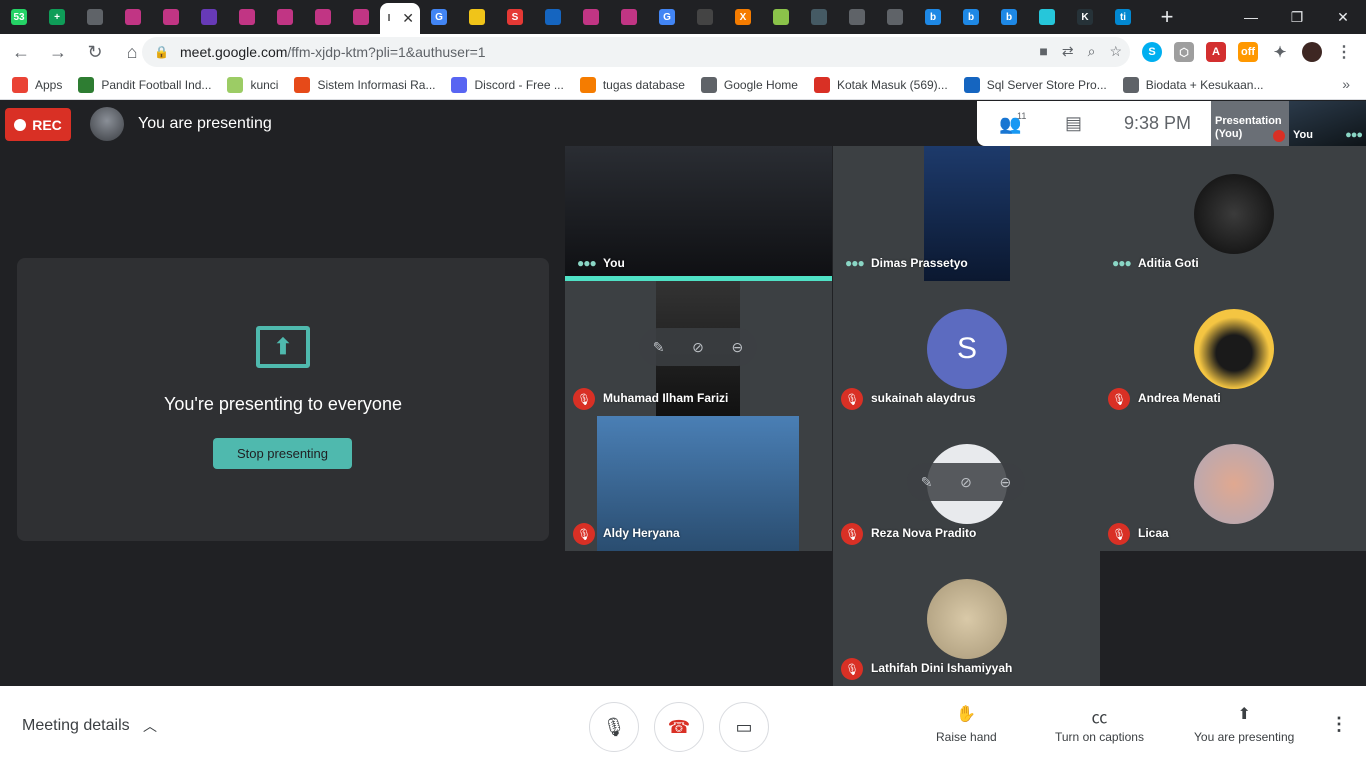 This screenshot has width=1366, height=768. I want to click on participant-tile: 🎙 Aldy Heryana, so click(698, 483).